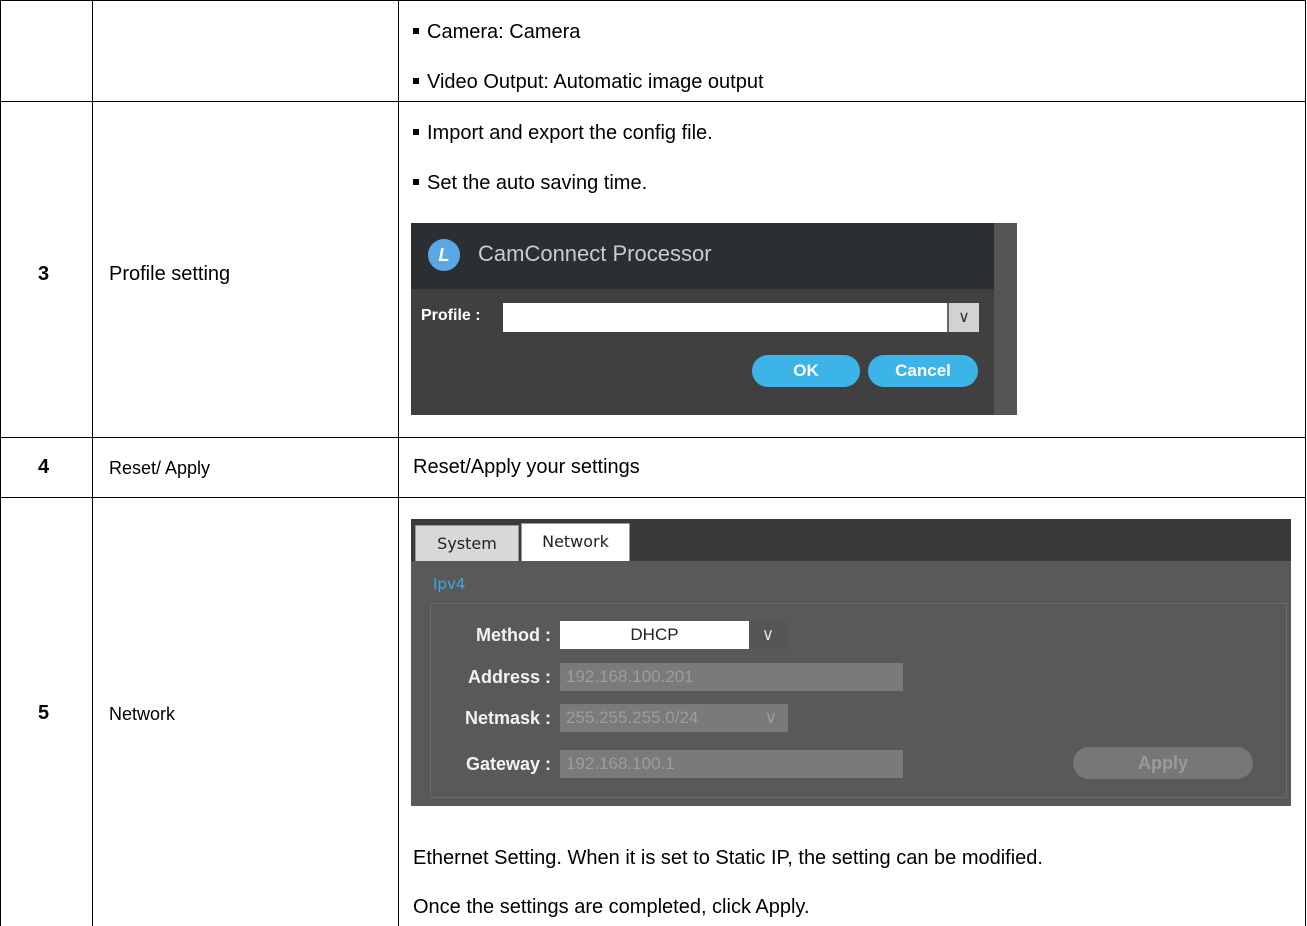  Describe the element at coordinates (595, 254) in the screenshot. I see `dialog-title: CamConnect Processor` at that location.